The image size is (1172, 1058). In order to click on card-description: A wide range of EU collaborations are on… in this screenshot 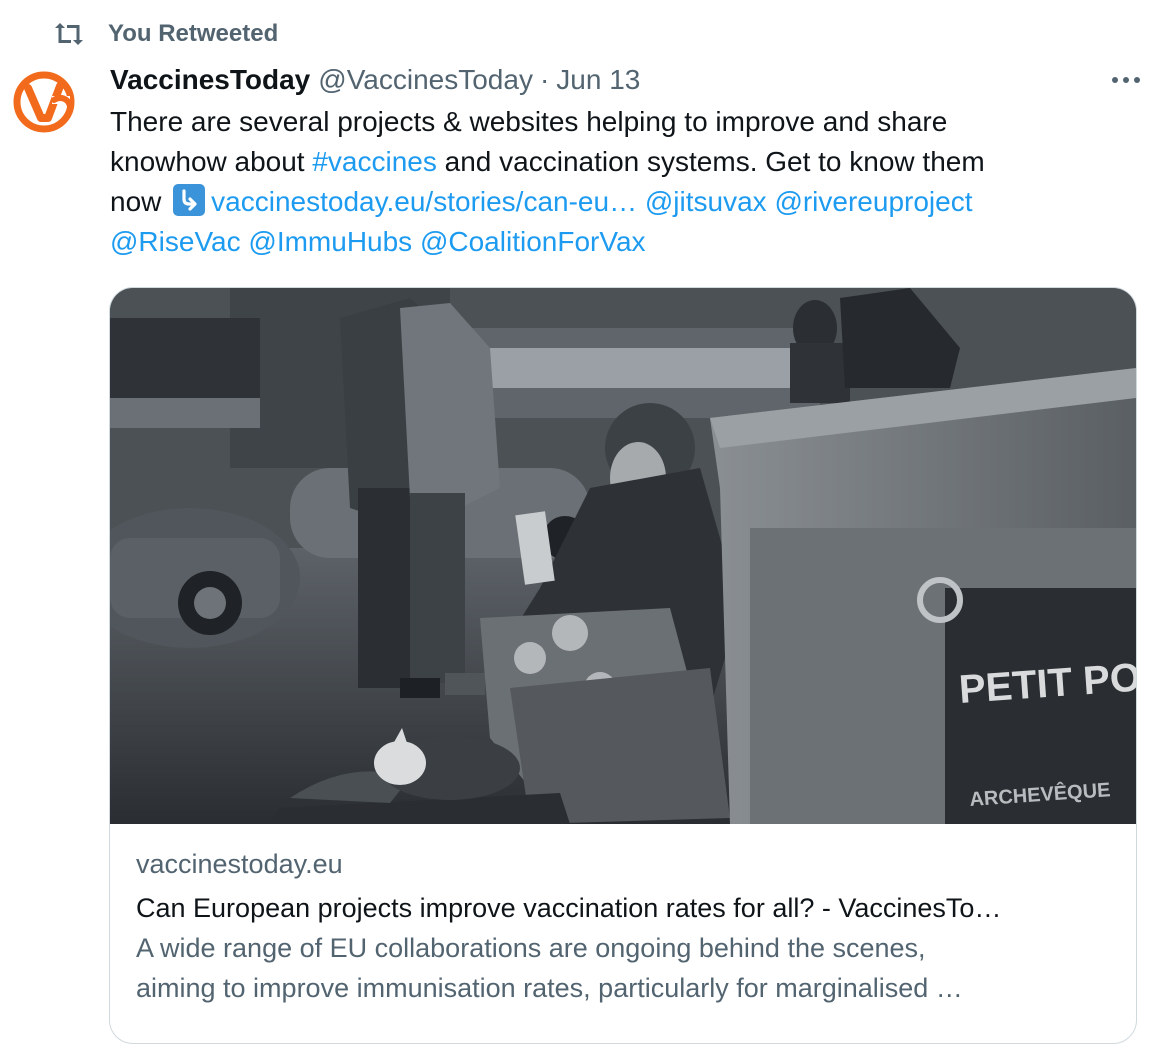, I will do `click(626, 968)`.